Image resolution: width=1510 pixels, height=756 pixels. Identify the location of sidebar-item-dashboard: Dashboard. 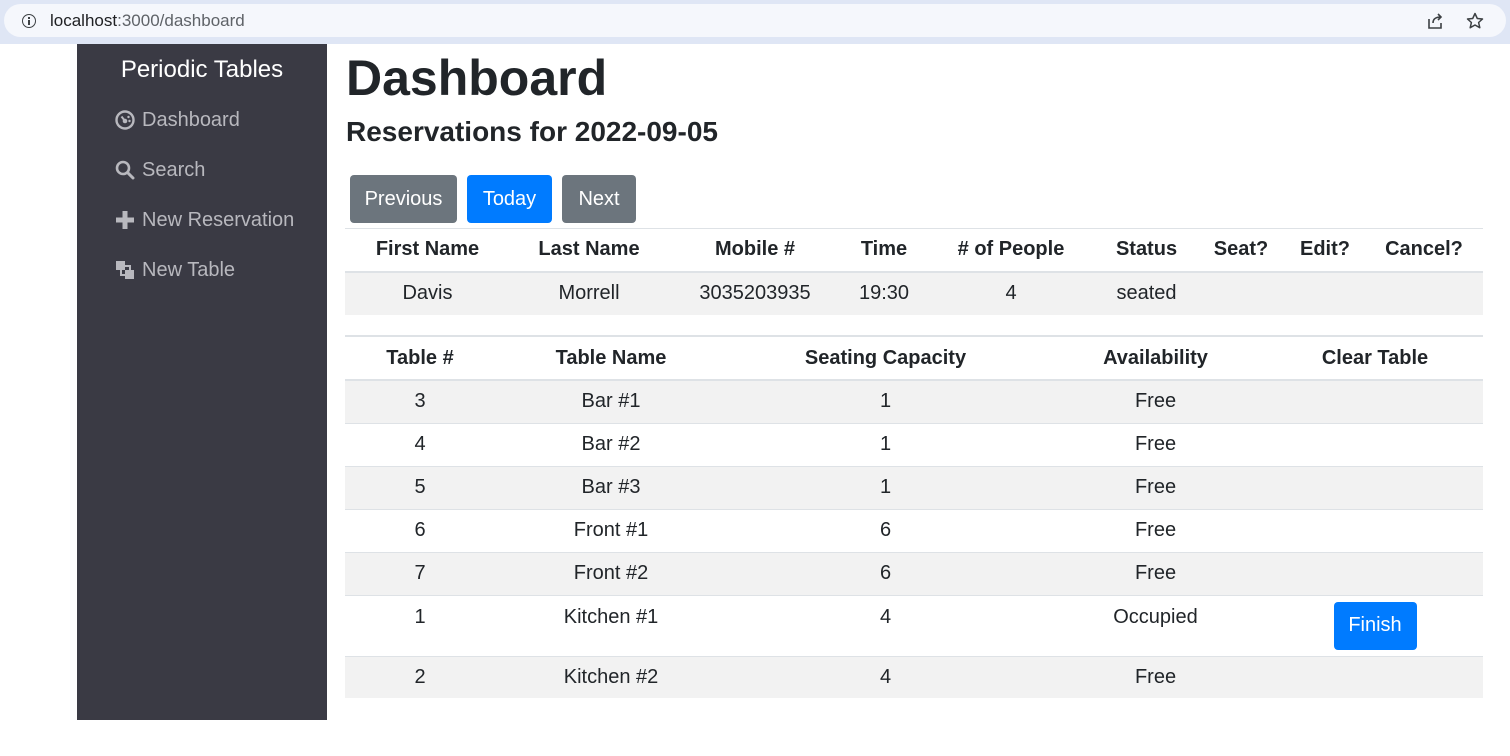
(177, 120).